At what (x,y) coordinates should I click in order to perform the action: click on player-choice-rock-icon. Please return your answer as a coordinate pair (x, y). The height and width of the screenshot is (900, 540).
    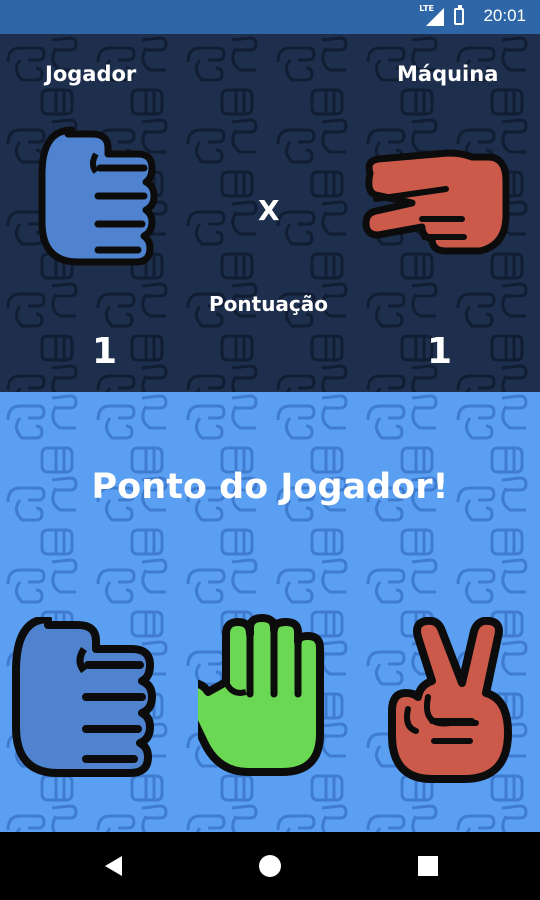
    Looking at the image, I should click on (98, 196).